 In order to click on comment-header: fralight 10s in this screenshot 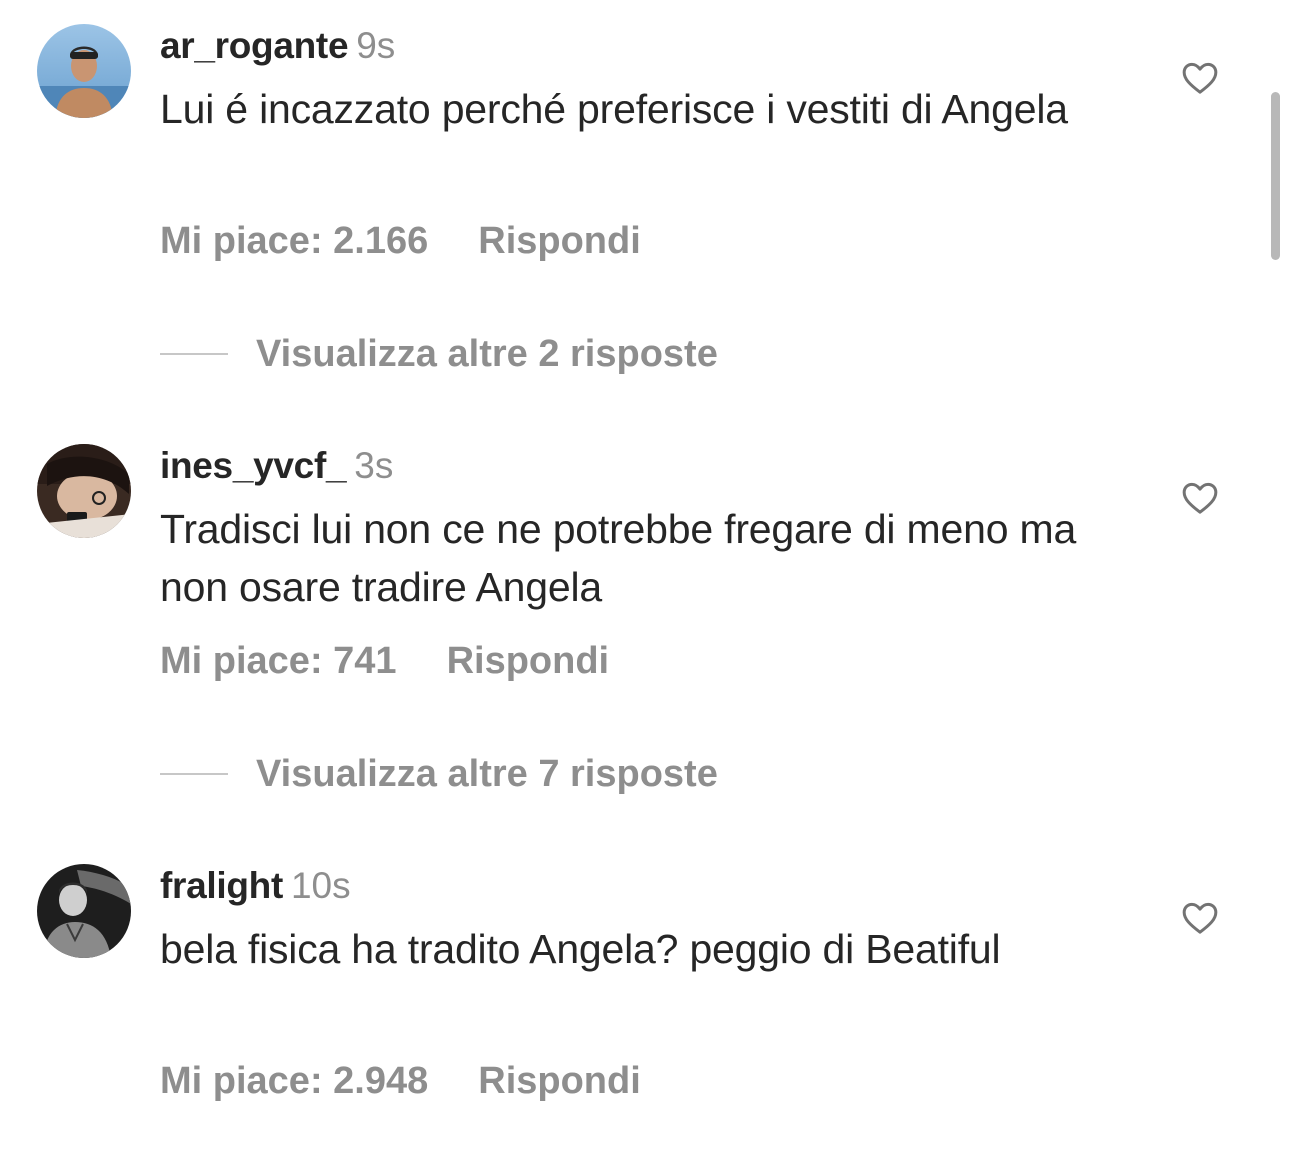, I will do `click(255, 886)`.